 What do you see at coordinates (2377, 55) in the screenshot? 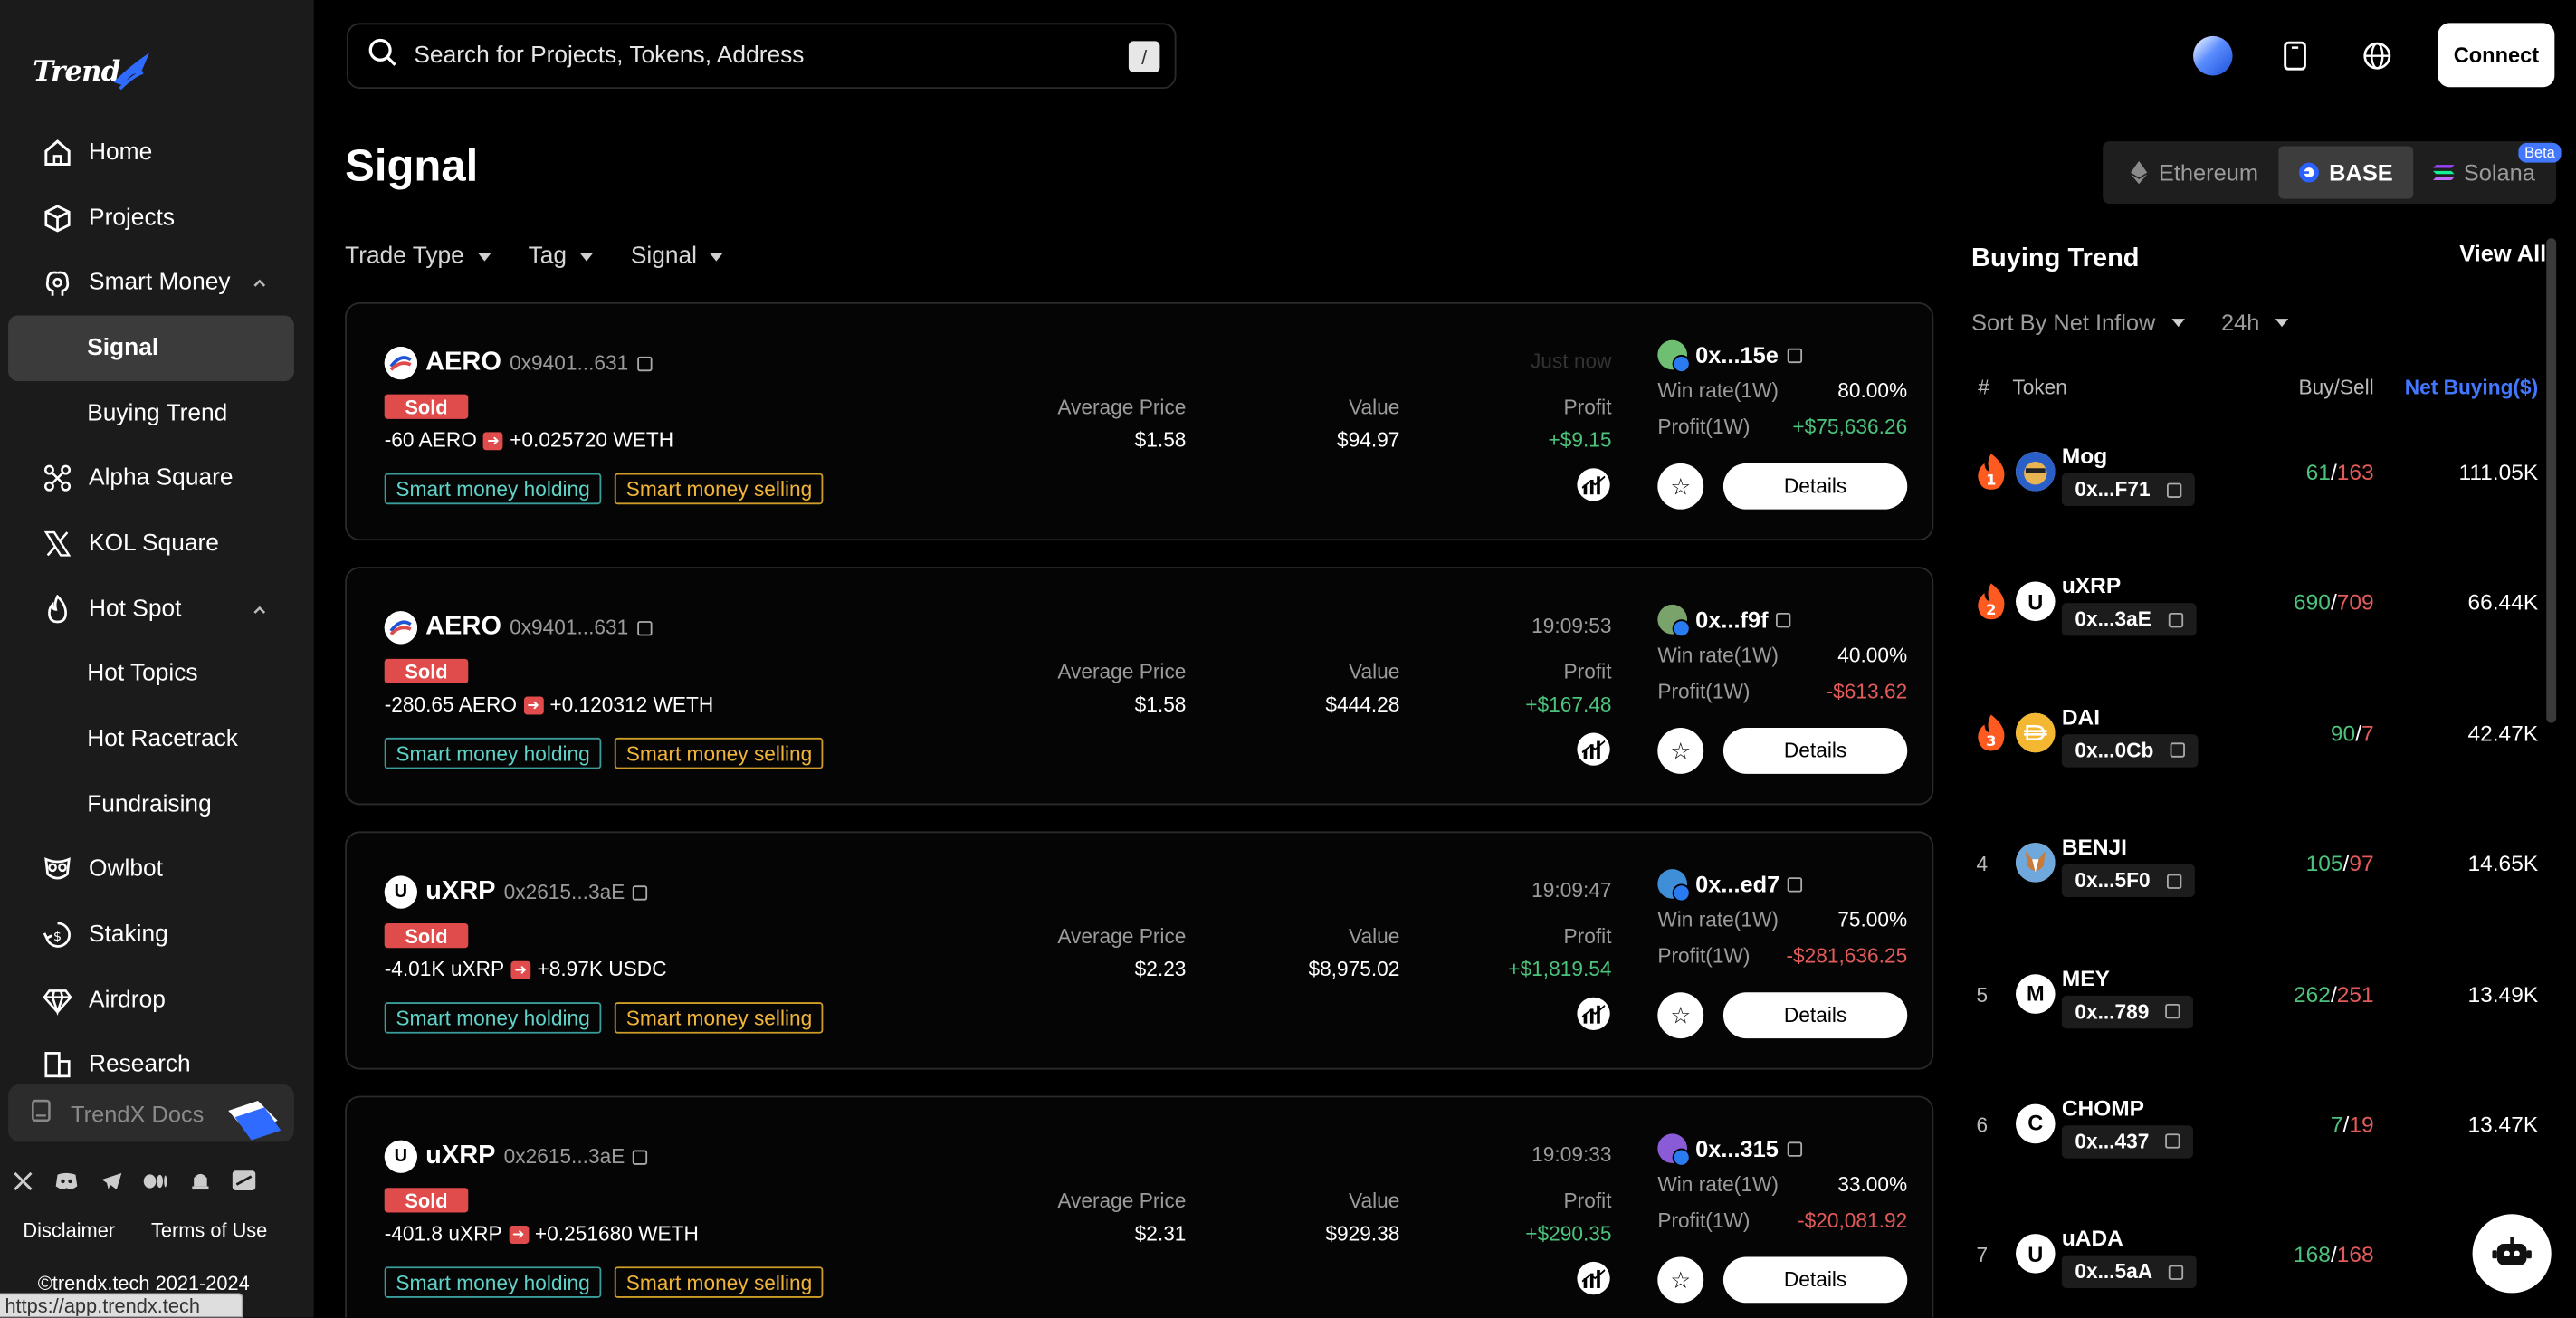
I see `globe-icon` at bounding box center [2377, 55].